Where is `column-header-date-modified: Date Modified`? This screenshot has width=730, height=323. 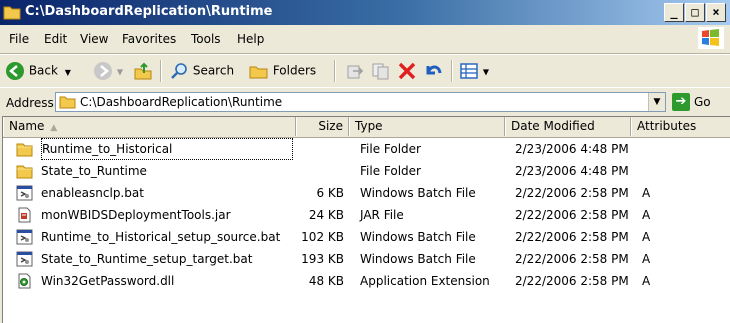
column-header-date-modified: Date Modified is located at coordinates (568, 126).